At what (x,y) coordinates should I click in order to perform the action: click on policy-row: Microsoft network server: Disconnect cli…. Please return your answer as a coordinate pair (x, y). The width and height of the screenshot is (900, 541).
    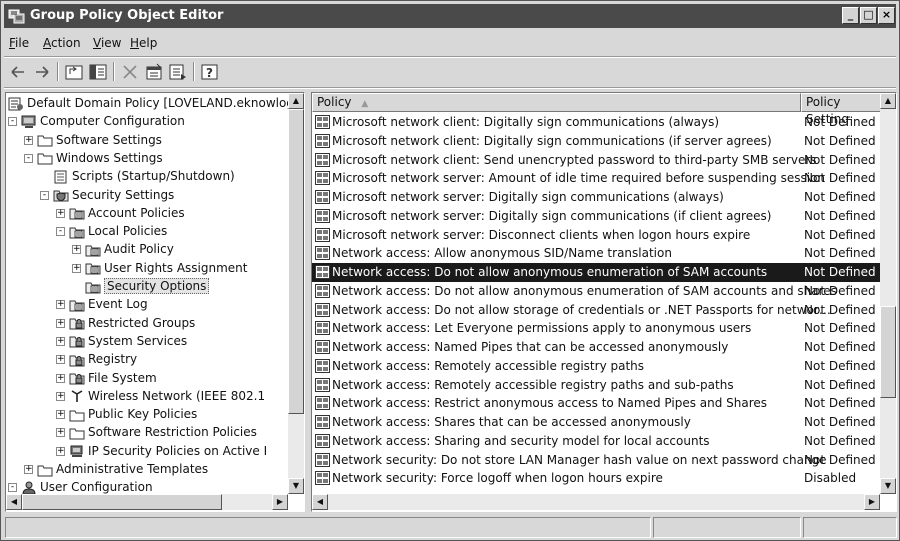
    Looking at the image, I should click on (597, 235).